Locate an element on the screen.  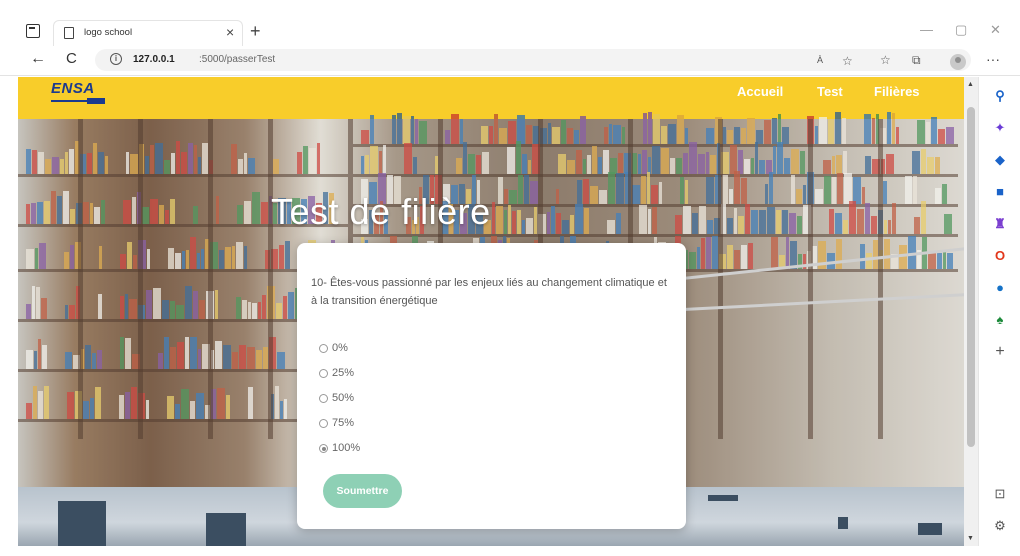
option-label: 50% is located at coordinates (343, 398).